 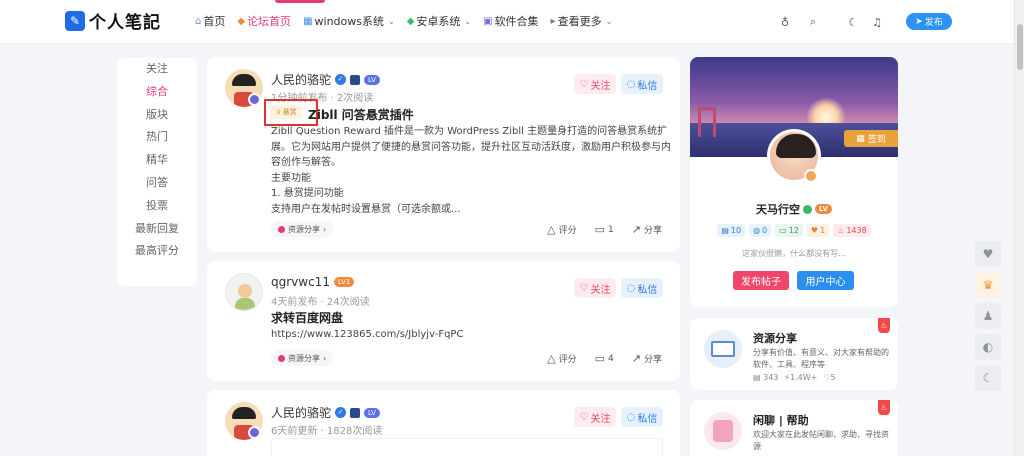 I want to click on signin-button: ▦ 签到, so click(x=871, y=138).